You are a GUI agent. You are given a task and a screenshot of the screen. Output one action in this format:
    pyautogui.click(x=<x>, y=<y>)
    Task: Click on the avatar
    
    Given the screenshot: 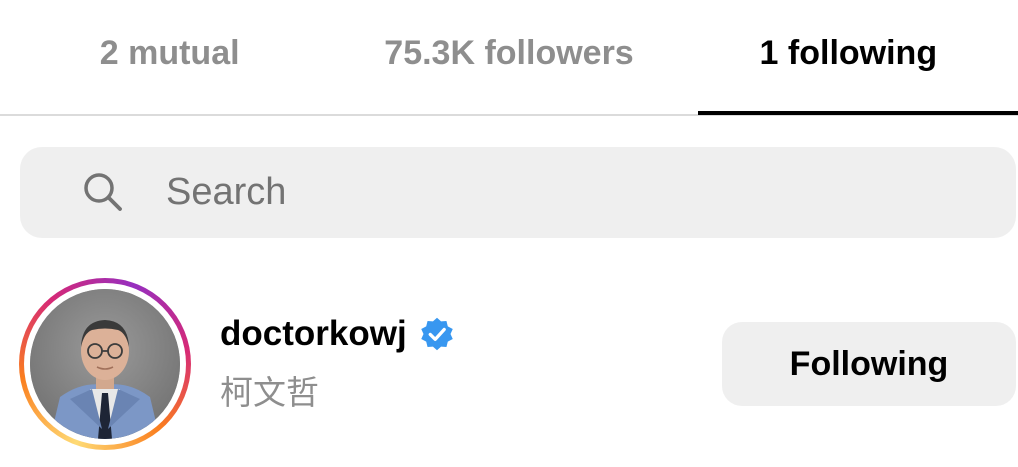 What is the action you would take?
    pyautogui.click(x=105, y=364)
    